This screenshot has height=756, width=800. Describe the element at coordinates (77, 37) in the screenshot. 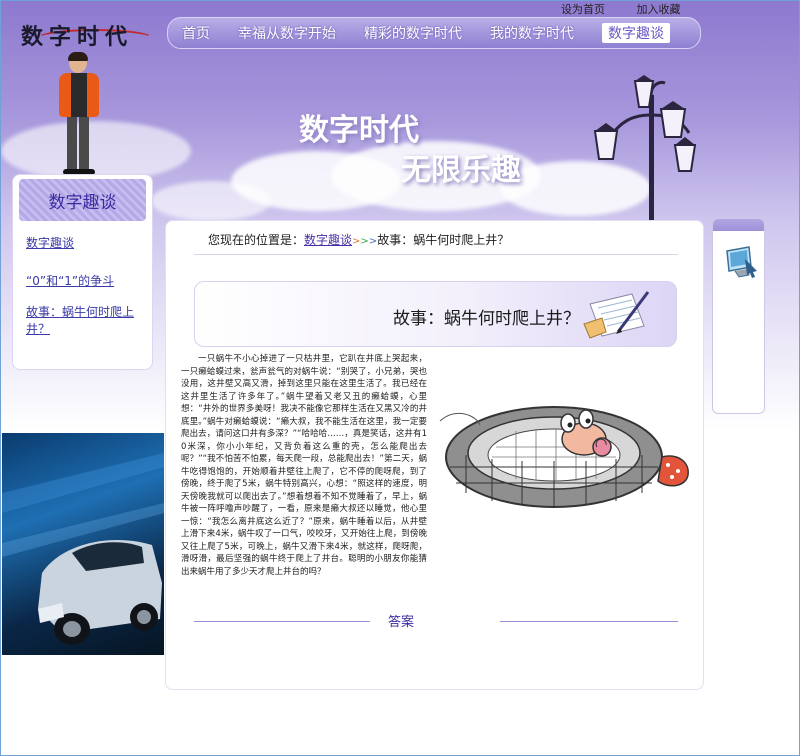

I see `logo-text: 数字时代` at that location.